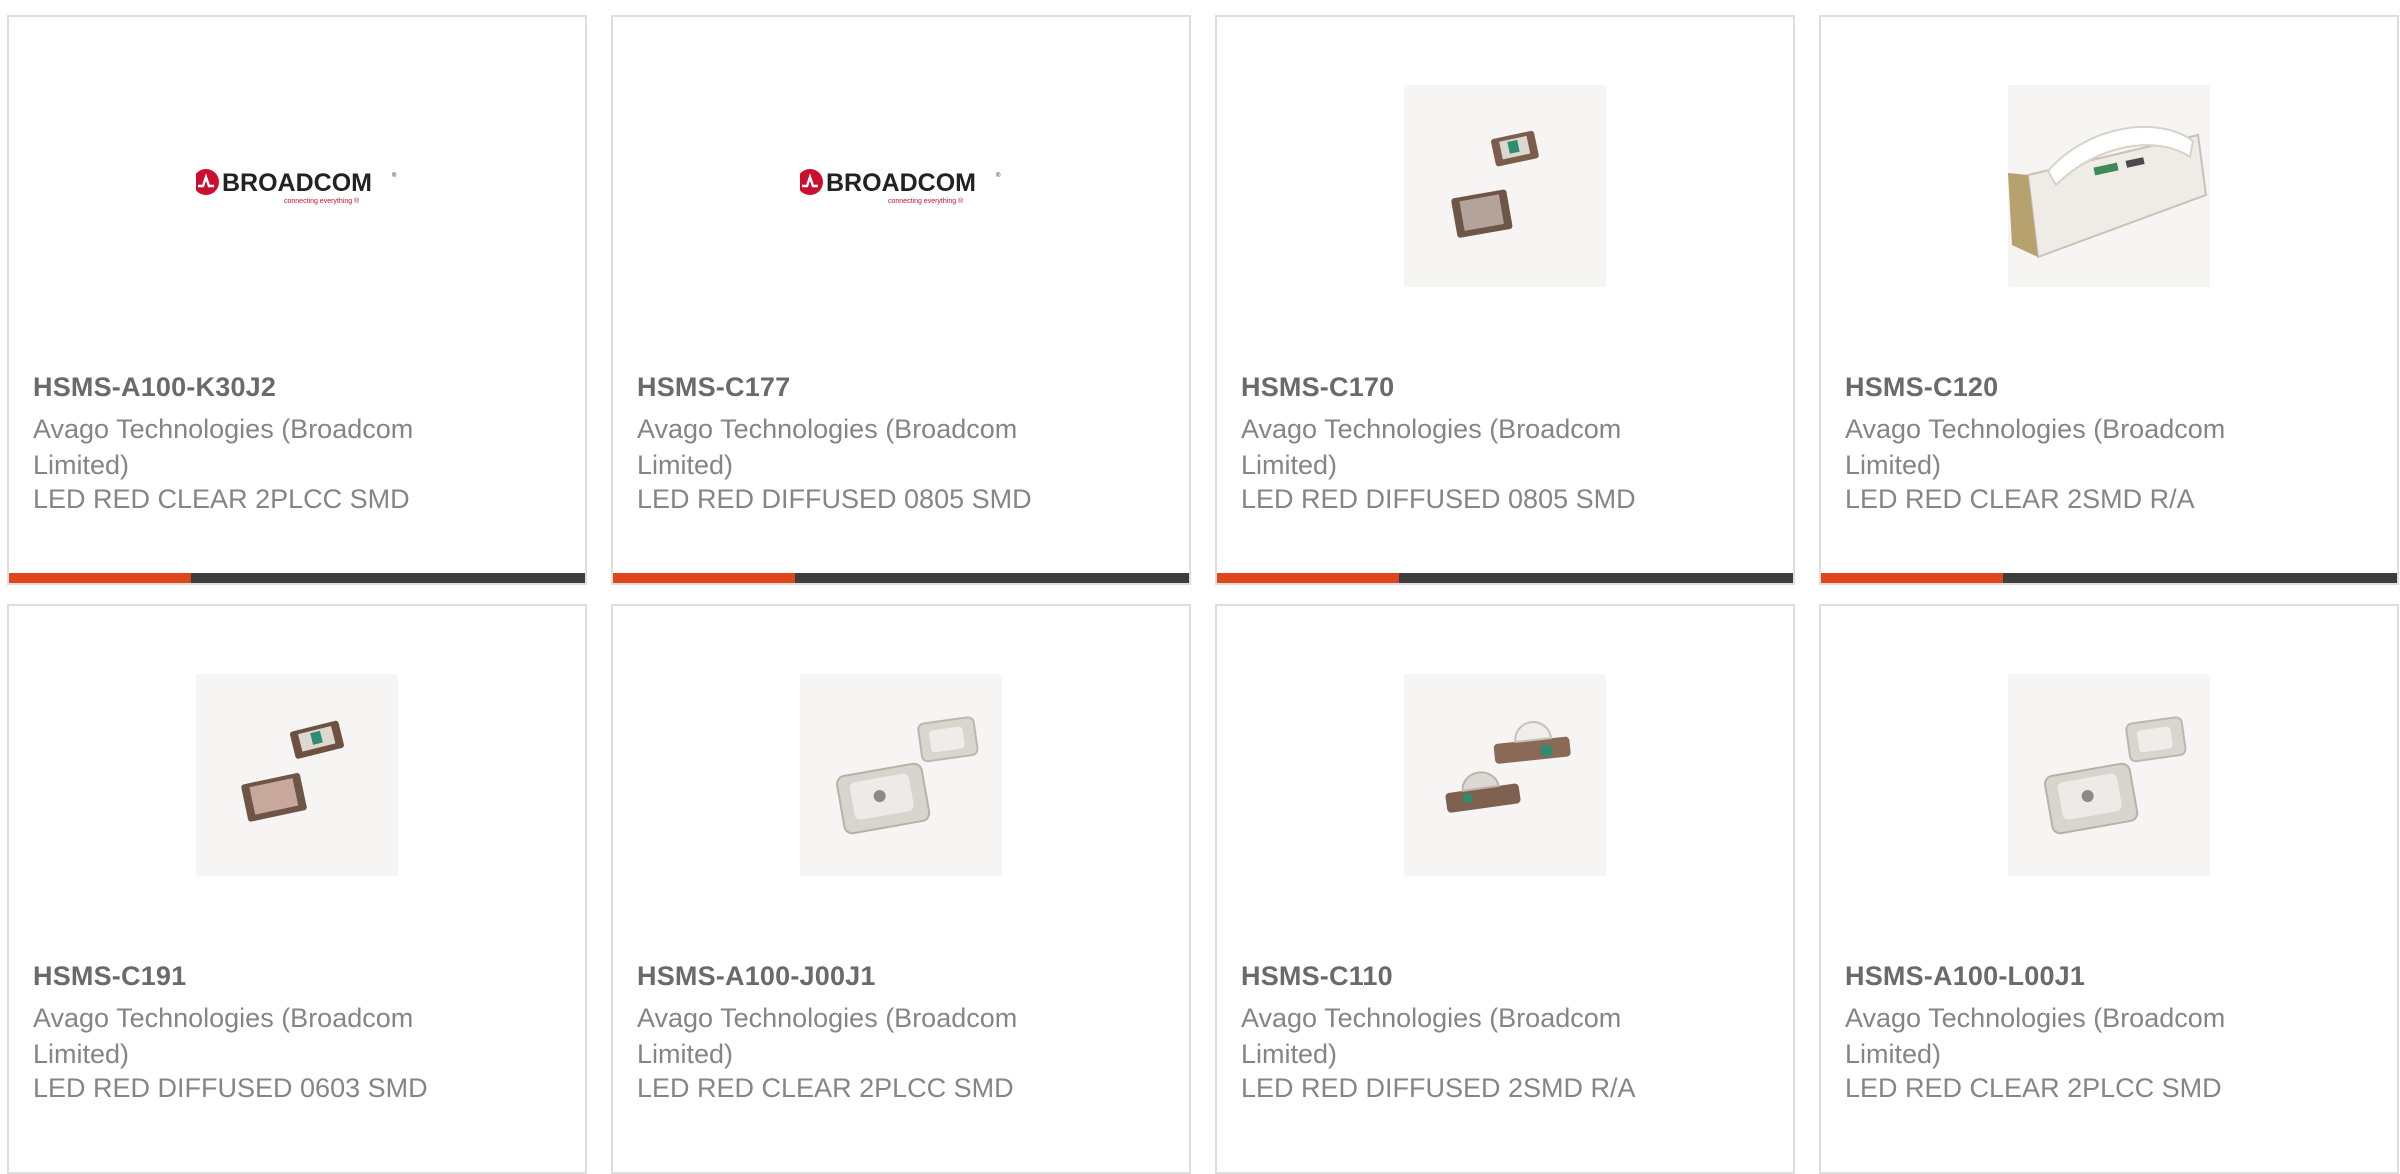 The width and height of the screenshot is (2400, 1174). I want to click on part-number: HSMS-A100-L00J1, so click(1965, 976).